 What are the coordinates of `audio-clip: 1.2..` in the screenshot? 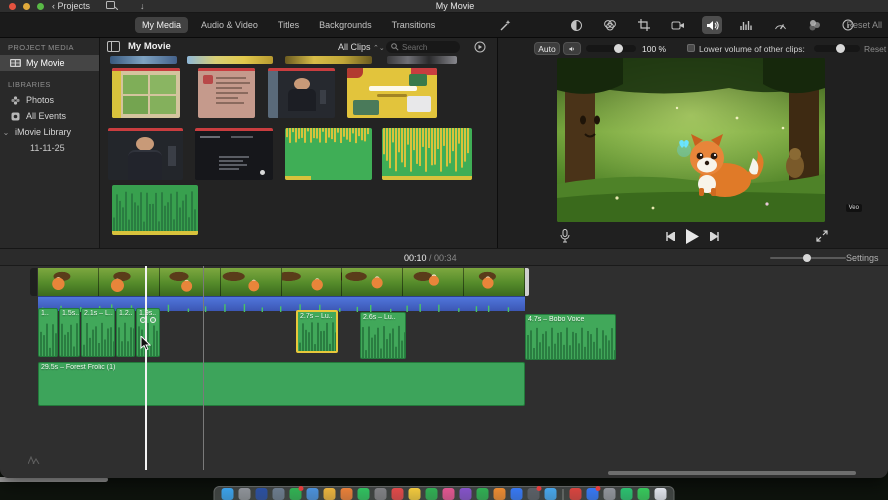 It's located at (125, 332).